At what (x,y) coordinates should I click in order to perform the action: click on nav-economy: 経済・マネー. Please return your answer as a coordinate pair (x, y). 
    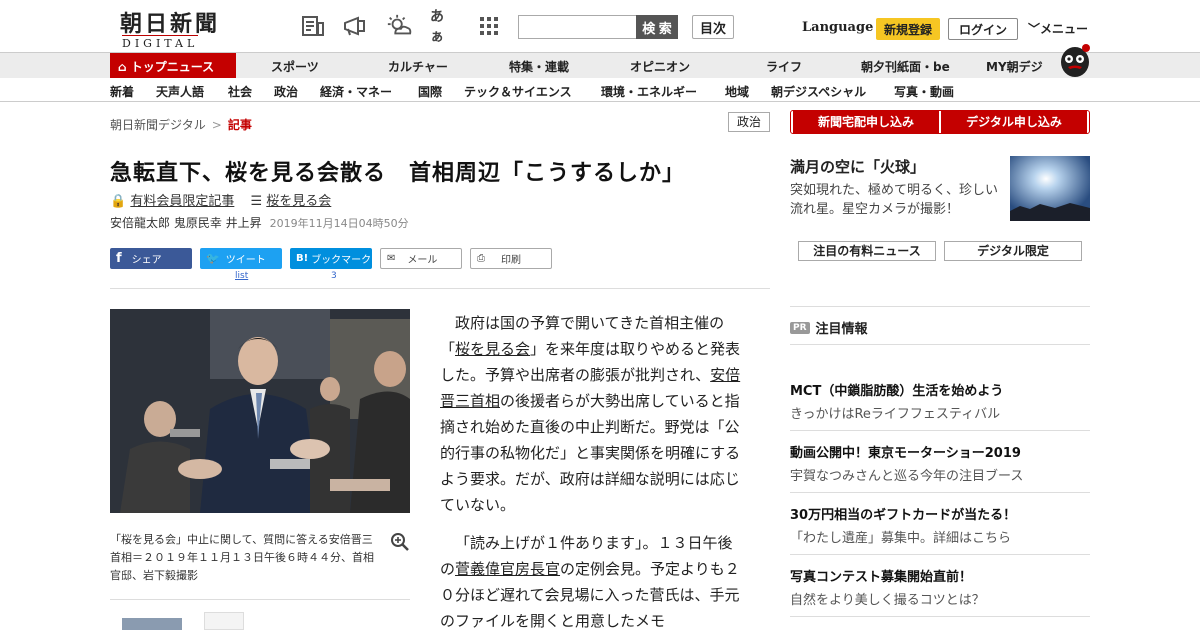
    Looking at the image, I should click on (356, 91).